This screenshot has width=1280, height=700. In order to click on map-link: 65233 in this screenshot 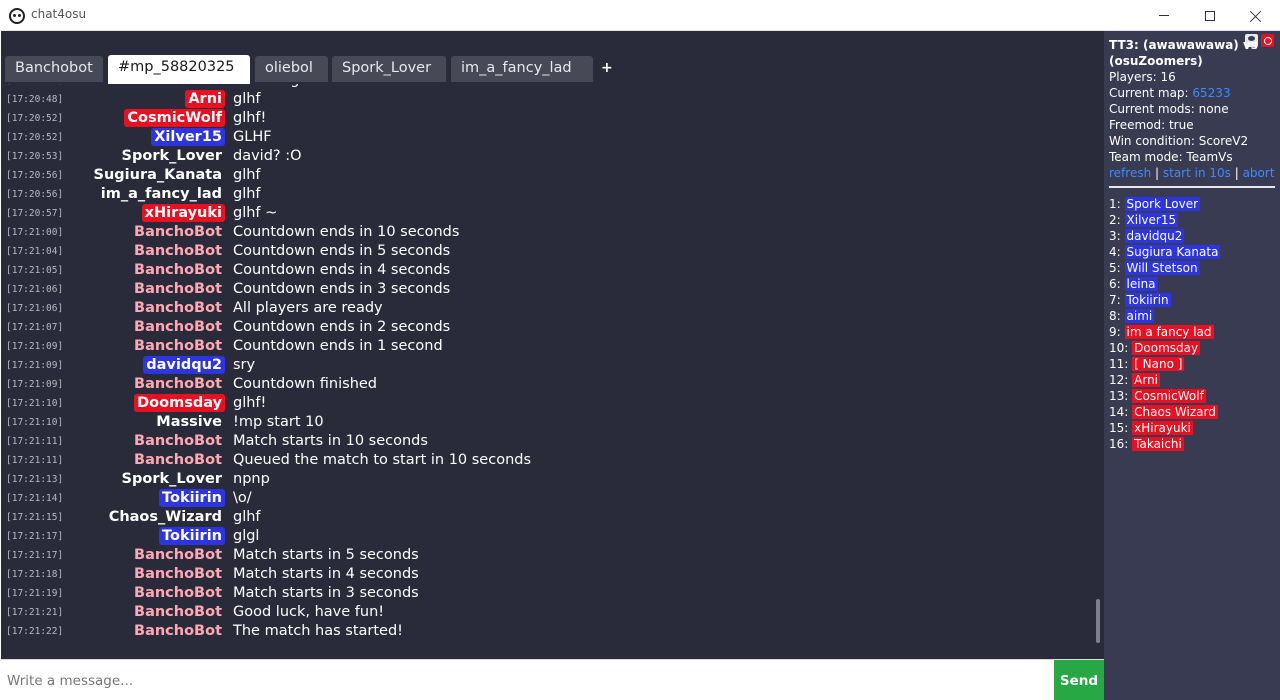, I will do `click(1211, 93)`.